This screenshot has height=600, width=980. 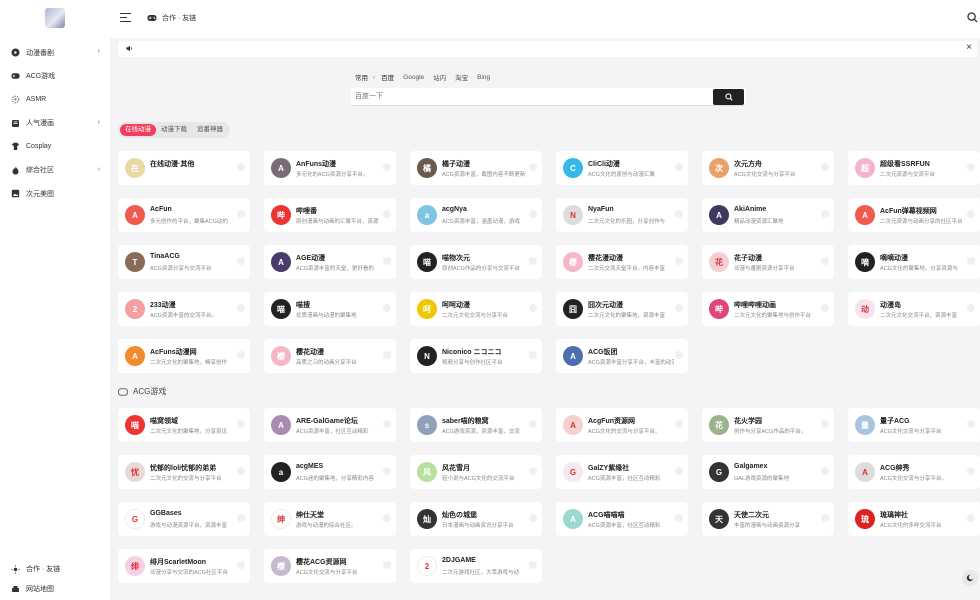 What do you see at coordinates (461, 77) in the screenshot?
I see `search-engine-tab: 淘宝` at bounding box center [461, 77].